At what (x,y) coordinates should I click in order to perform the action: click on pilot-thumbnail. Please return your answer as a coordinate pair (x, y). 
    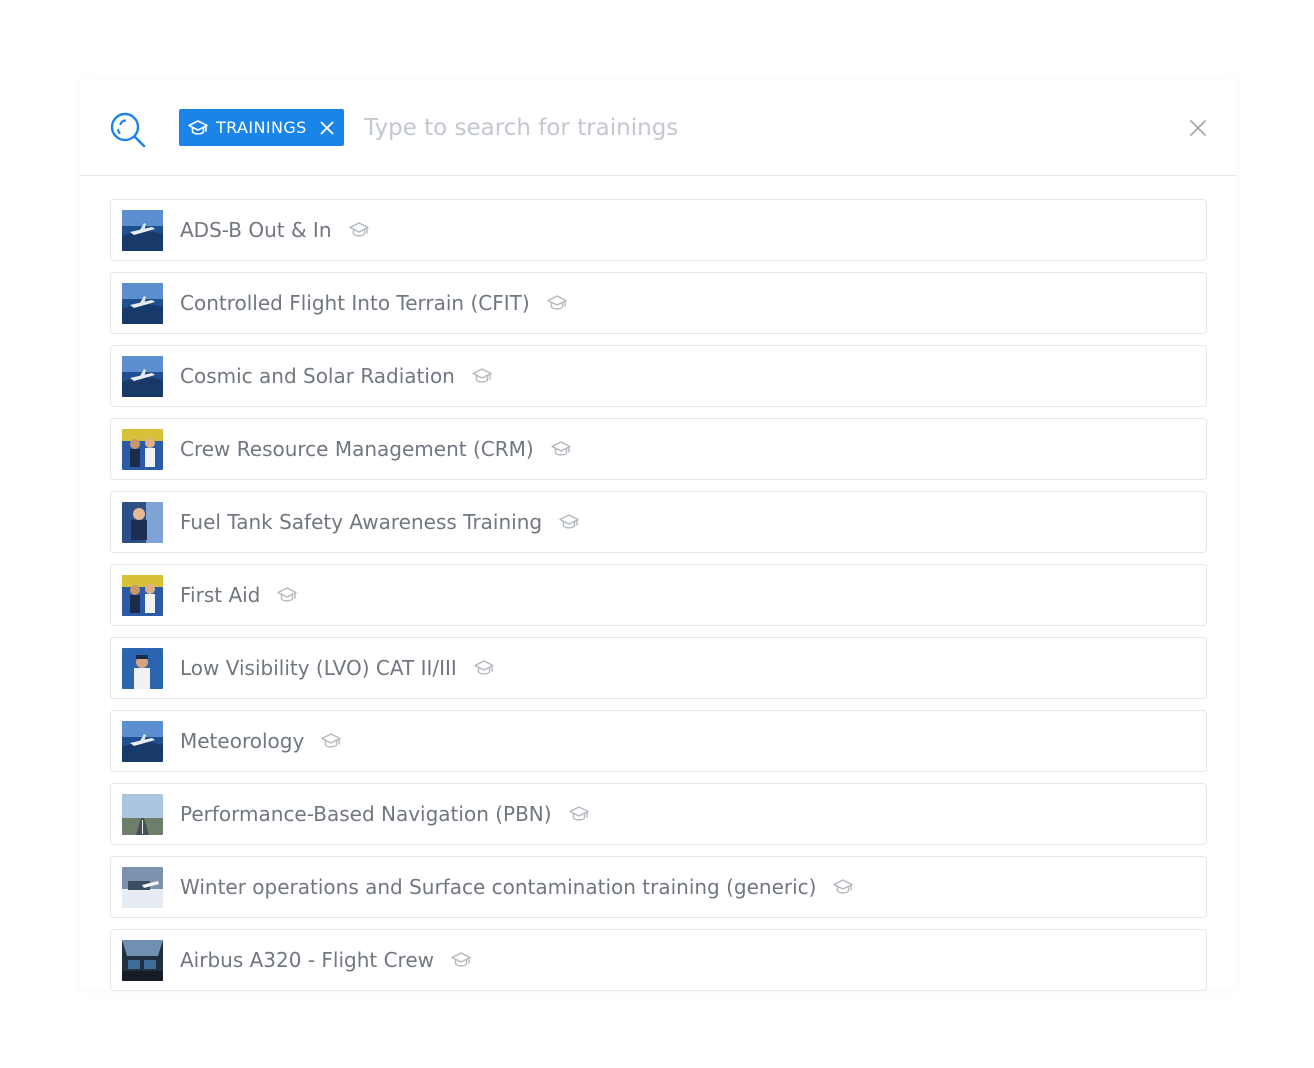
    Looking at the image, I should click on (142, 668).